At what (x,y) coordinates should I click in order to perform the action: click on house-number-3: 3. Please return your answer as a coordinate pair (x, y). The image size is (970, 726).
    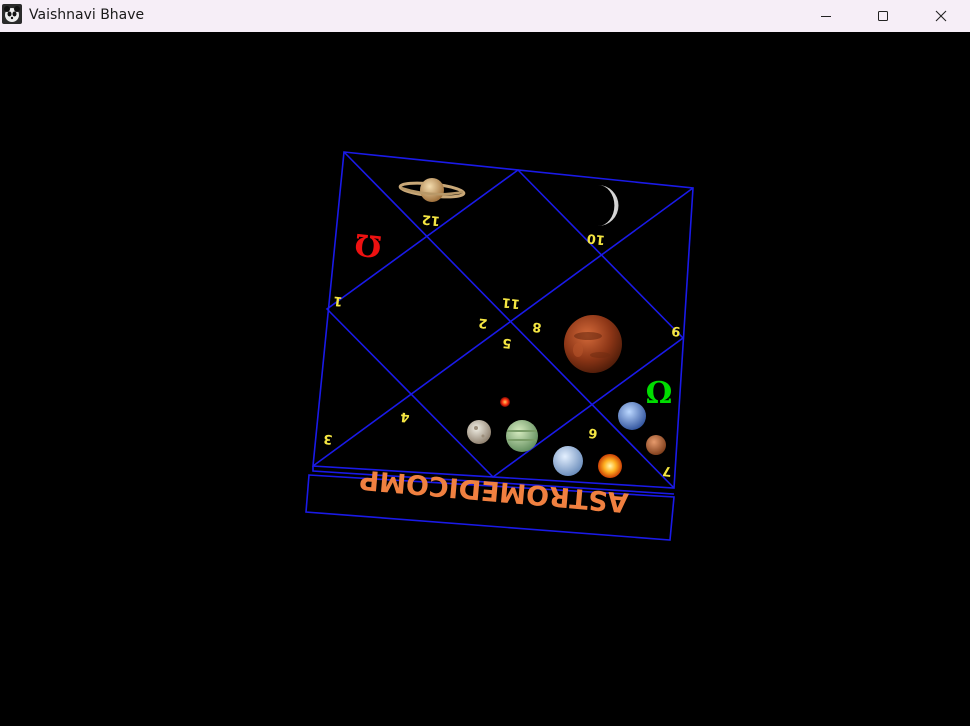
    Looking at the image, I should click on (328, 439).